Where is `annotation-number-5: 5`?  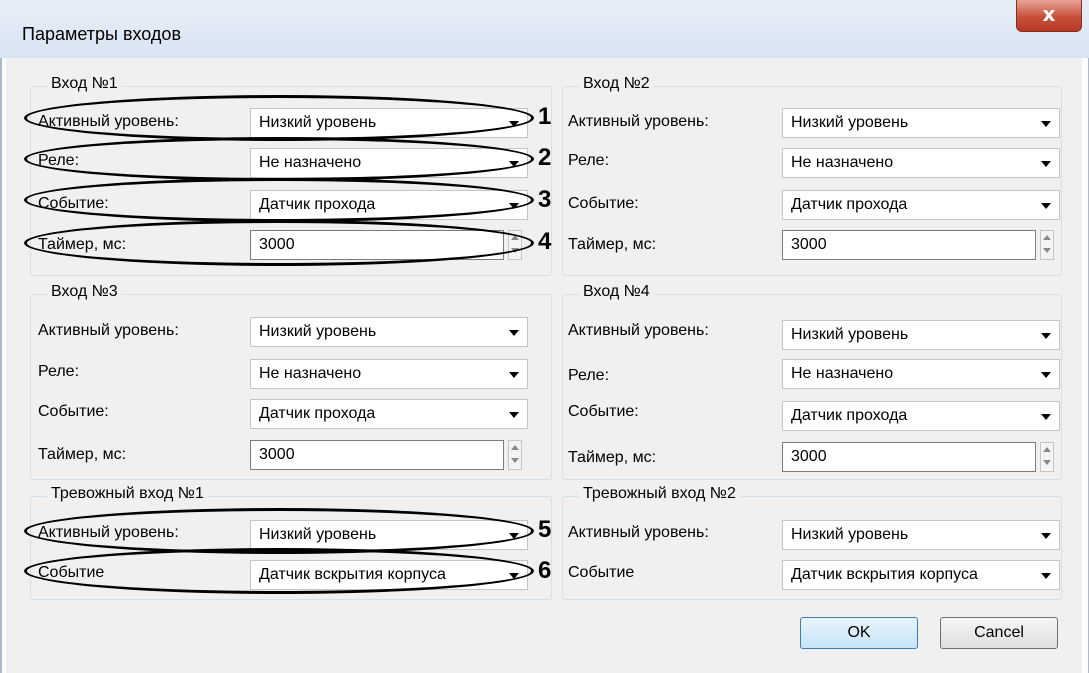
annotation-number-5: 5 is located at coordinates (545, 529).